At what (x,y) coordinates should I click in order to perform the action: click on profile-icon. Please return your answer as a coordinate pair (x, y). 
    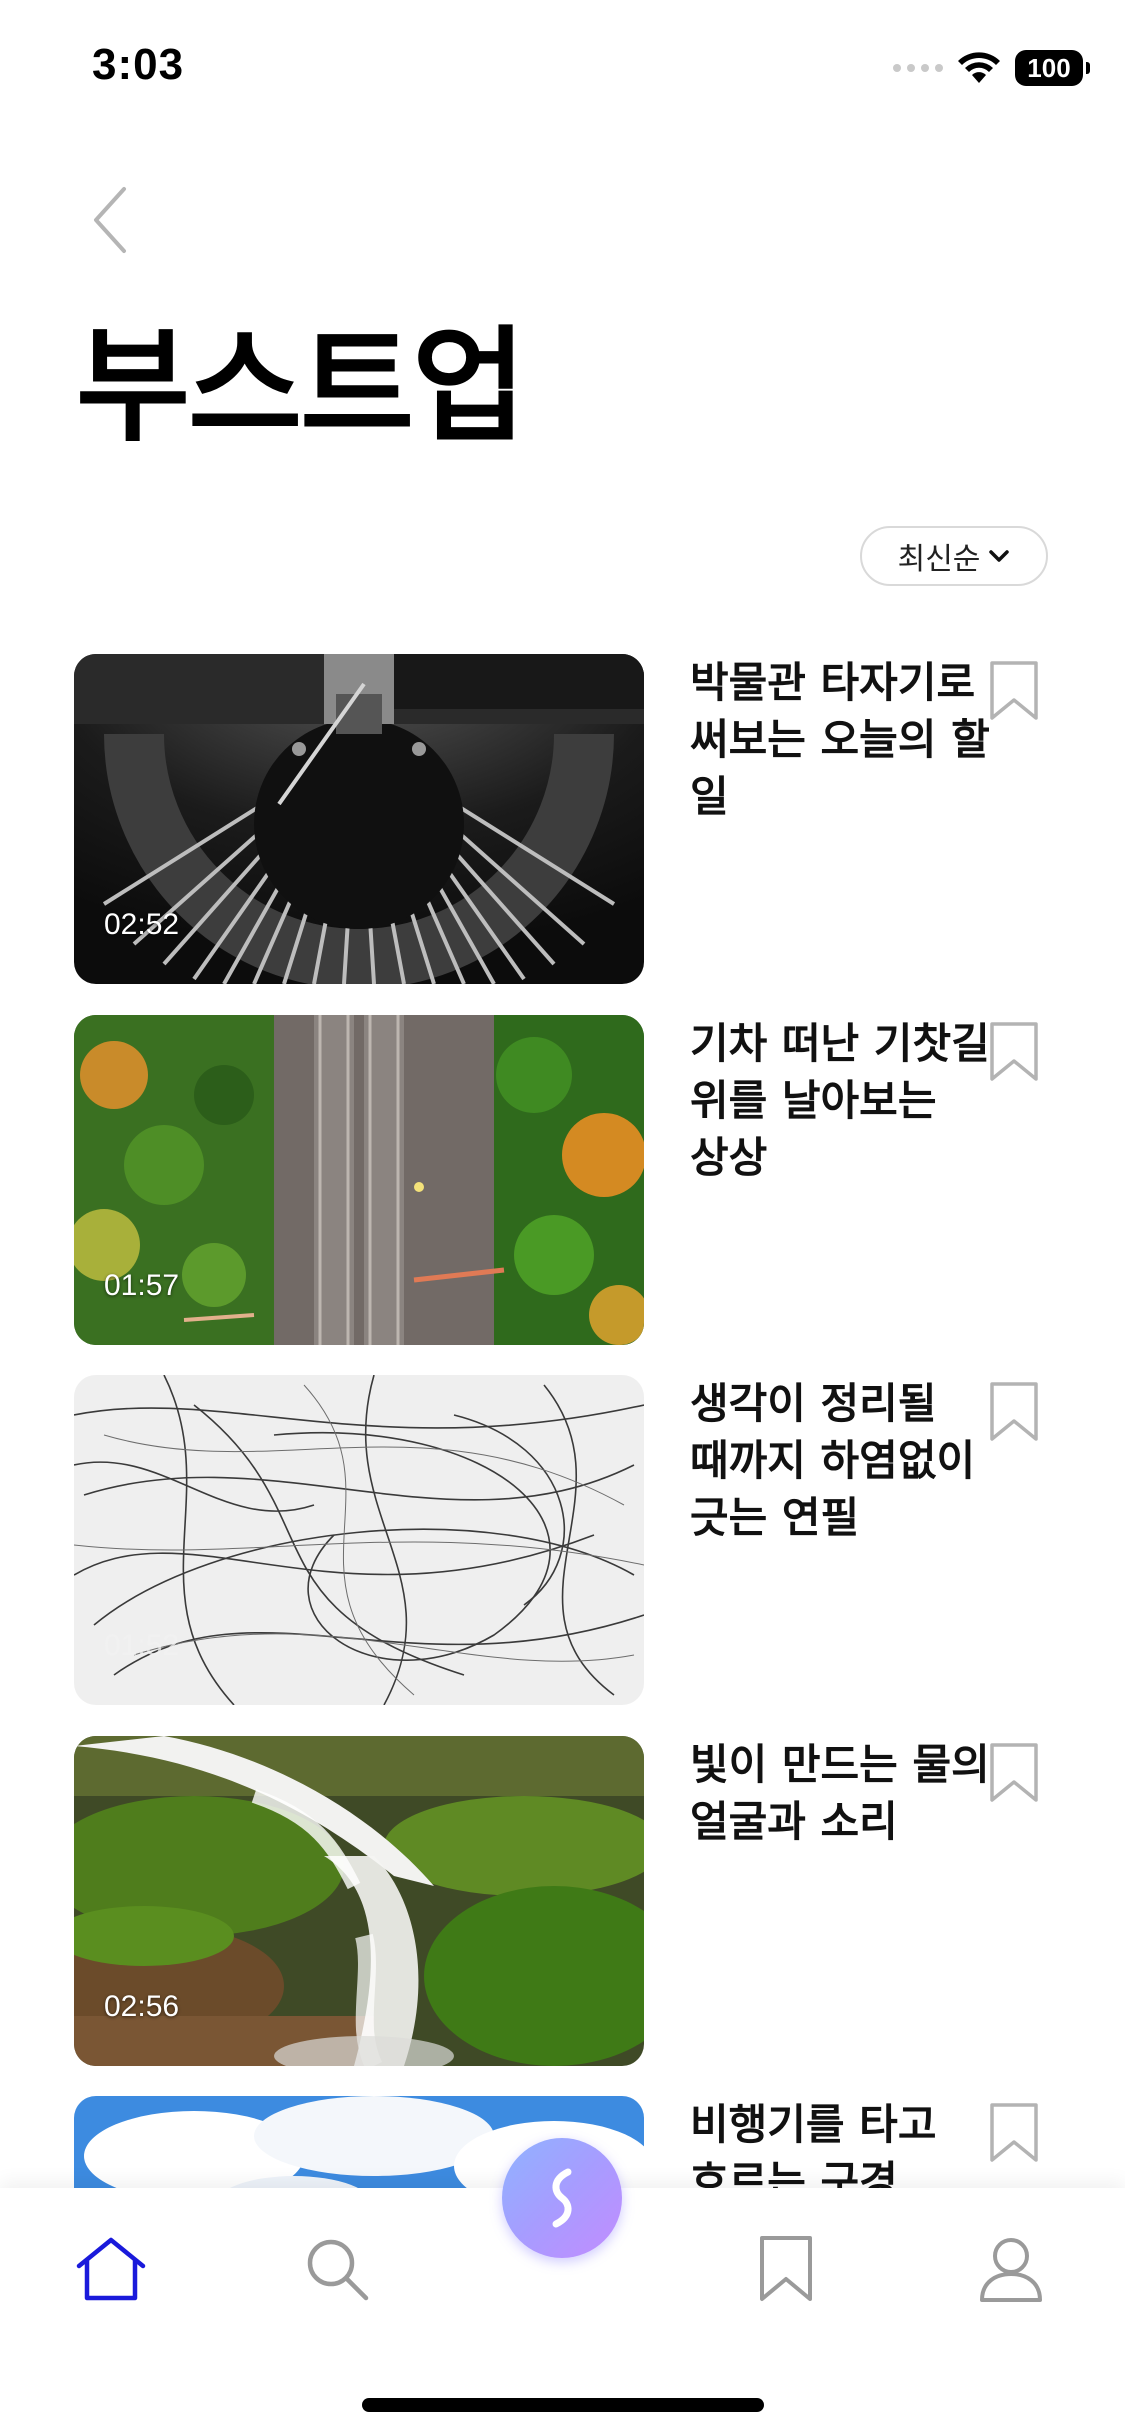
    Looking at the image, I should click on (1011, 2270).